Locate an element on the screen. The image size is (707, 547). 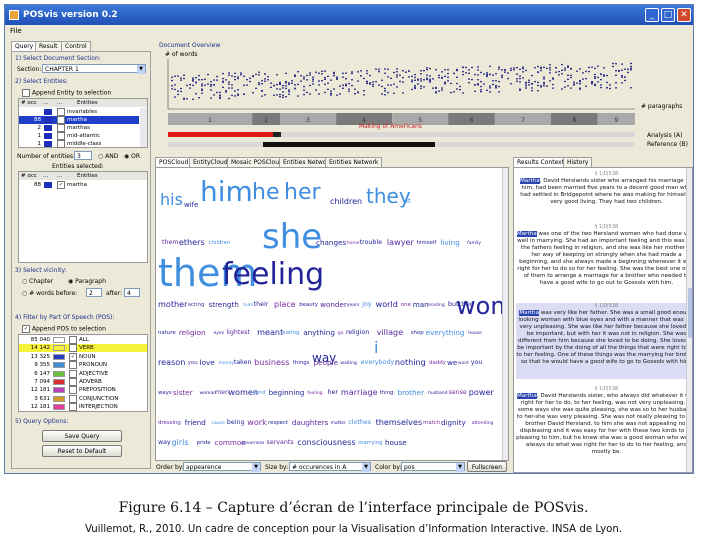
cloud-word: money is located at coordinates (225, 364).